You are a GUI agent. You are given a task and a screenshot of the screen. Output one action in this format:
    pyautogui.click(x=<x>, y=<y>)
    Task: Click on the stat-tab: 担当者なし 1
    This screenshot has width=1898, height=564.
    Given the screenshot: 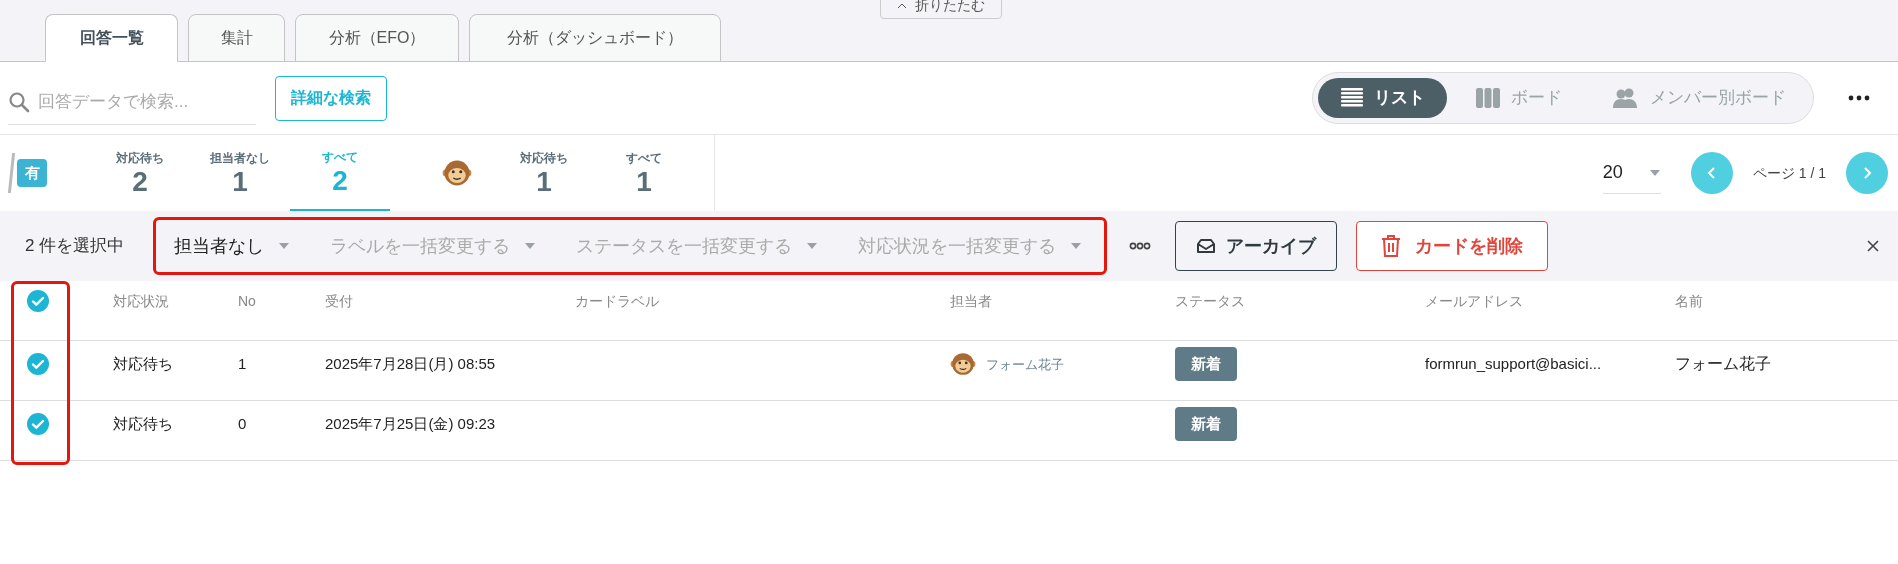 What is the action you would take?
    pyautogui.click(x=240, y=173)
    